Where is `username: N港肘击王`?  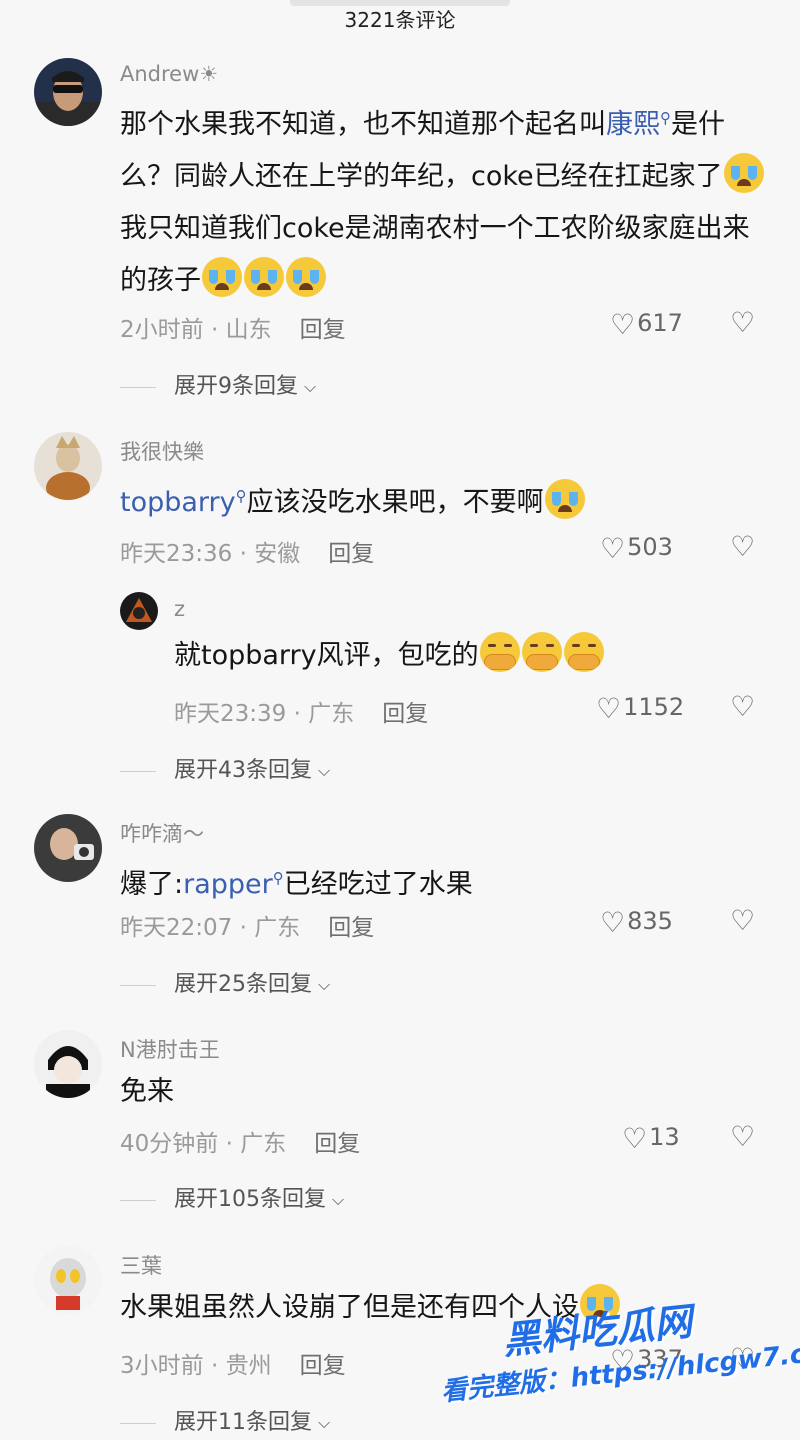 username: N港肘击王 is located at coordinates (170, 1049).